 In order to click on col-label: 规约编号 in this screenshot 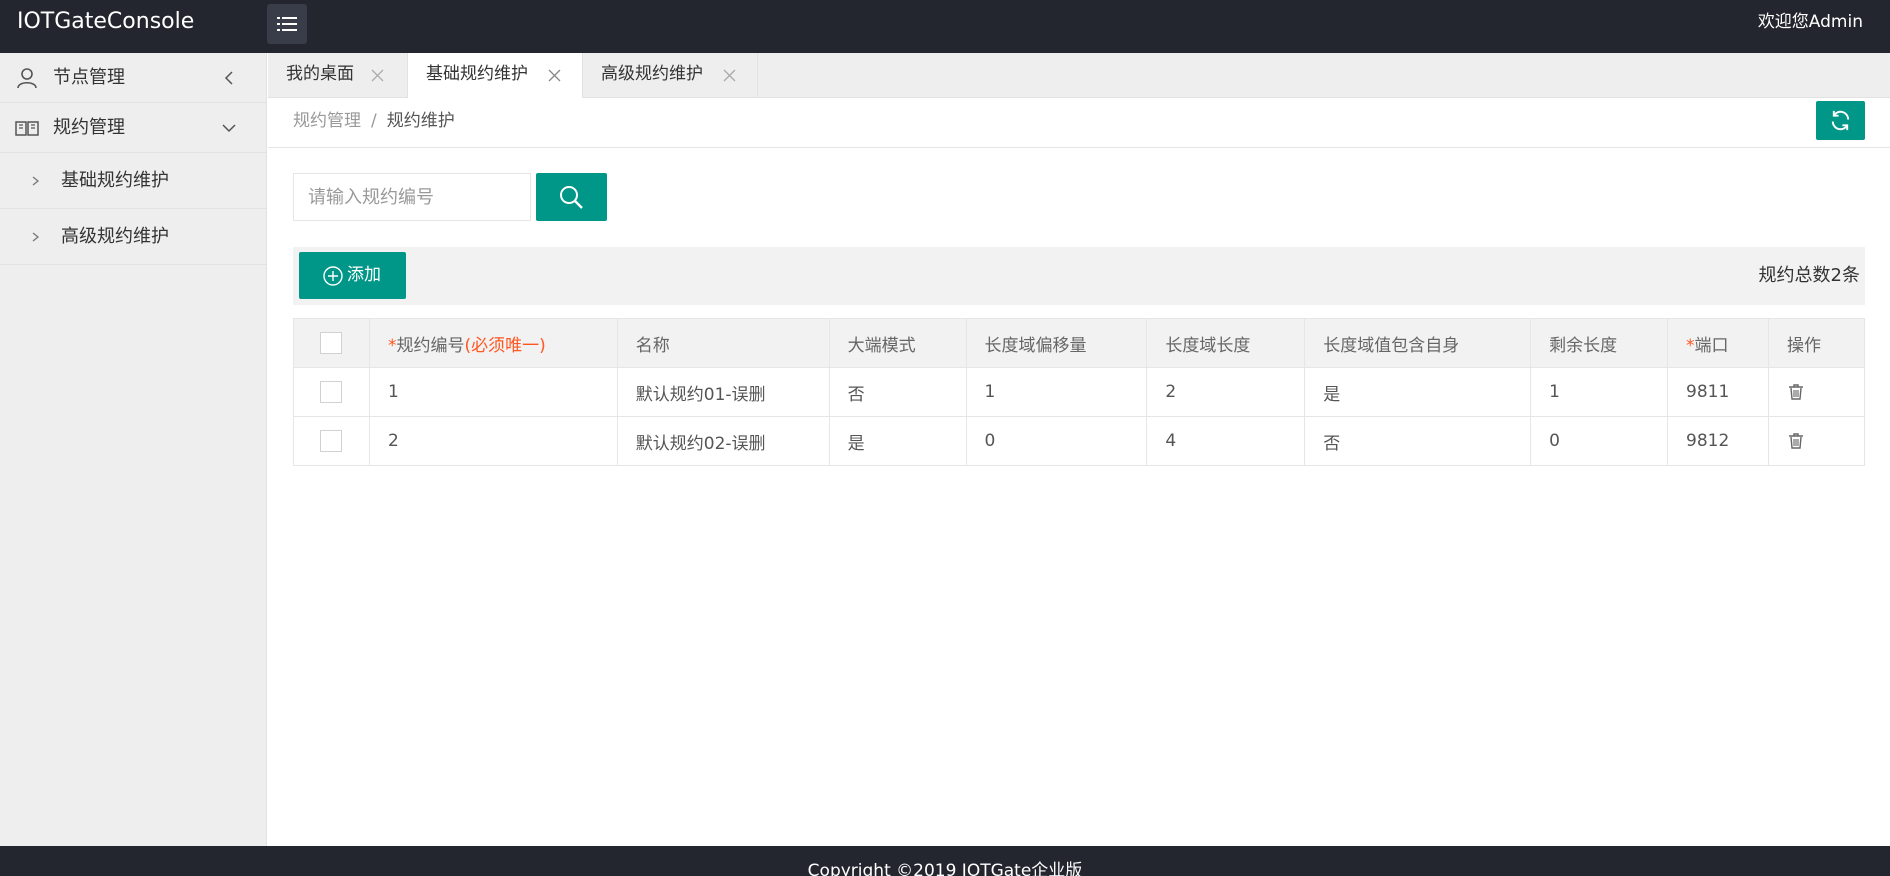, I will do `click(430, 345)`.